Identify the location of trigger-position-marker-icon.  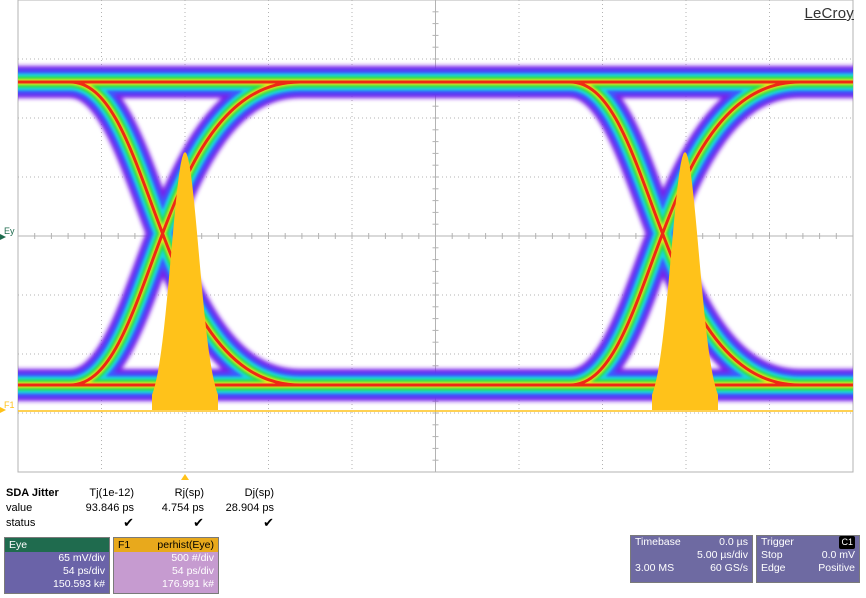
(185, 477).